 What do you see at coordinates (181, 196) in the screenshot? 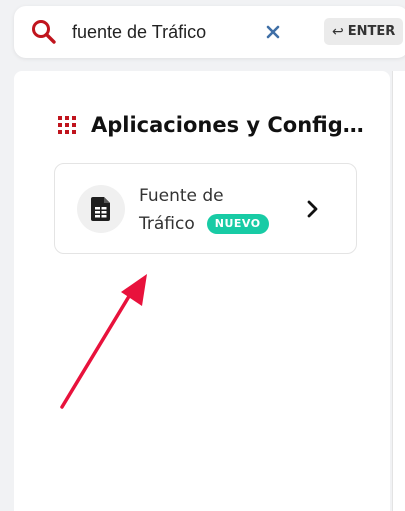
I see `result-title-line1: Fuente de` at bounding box center [181, 196].